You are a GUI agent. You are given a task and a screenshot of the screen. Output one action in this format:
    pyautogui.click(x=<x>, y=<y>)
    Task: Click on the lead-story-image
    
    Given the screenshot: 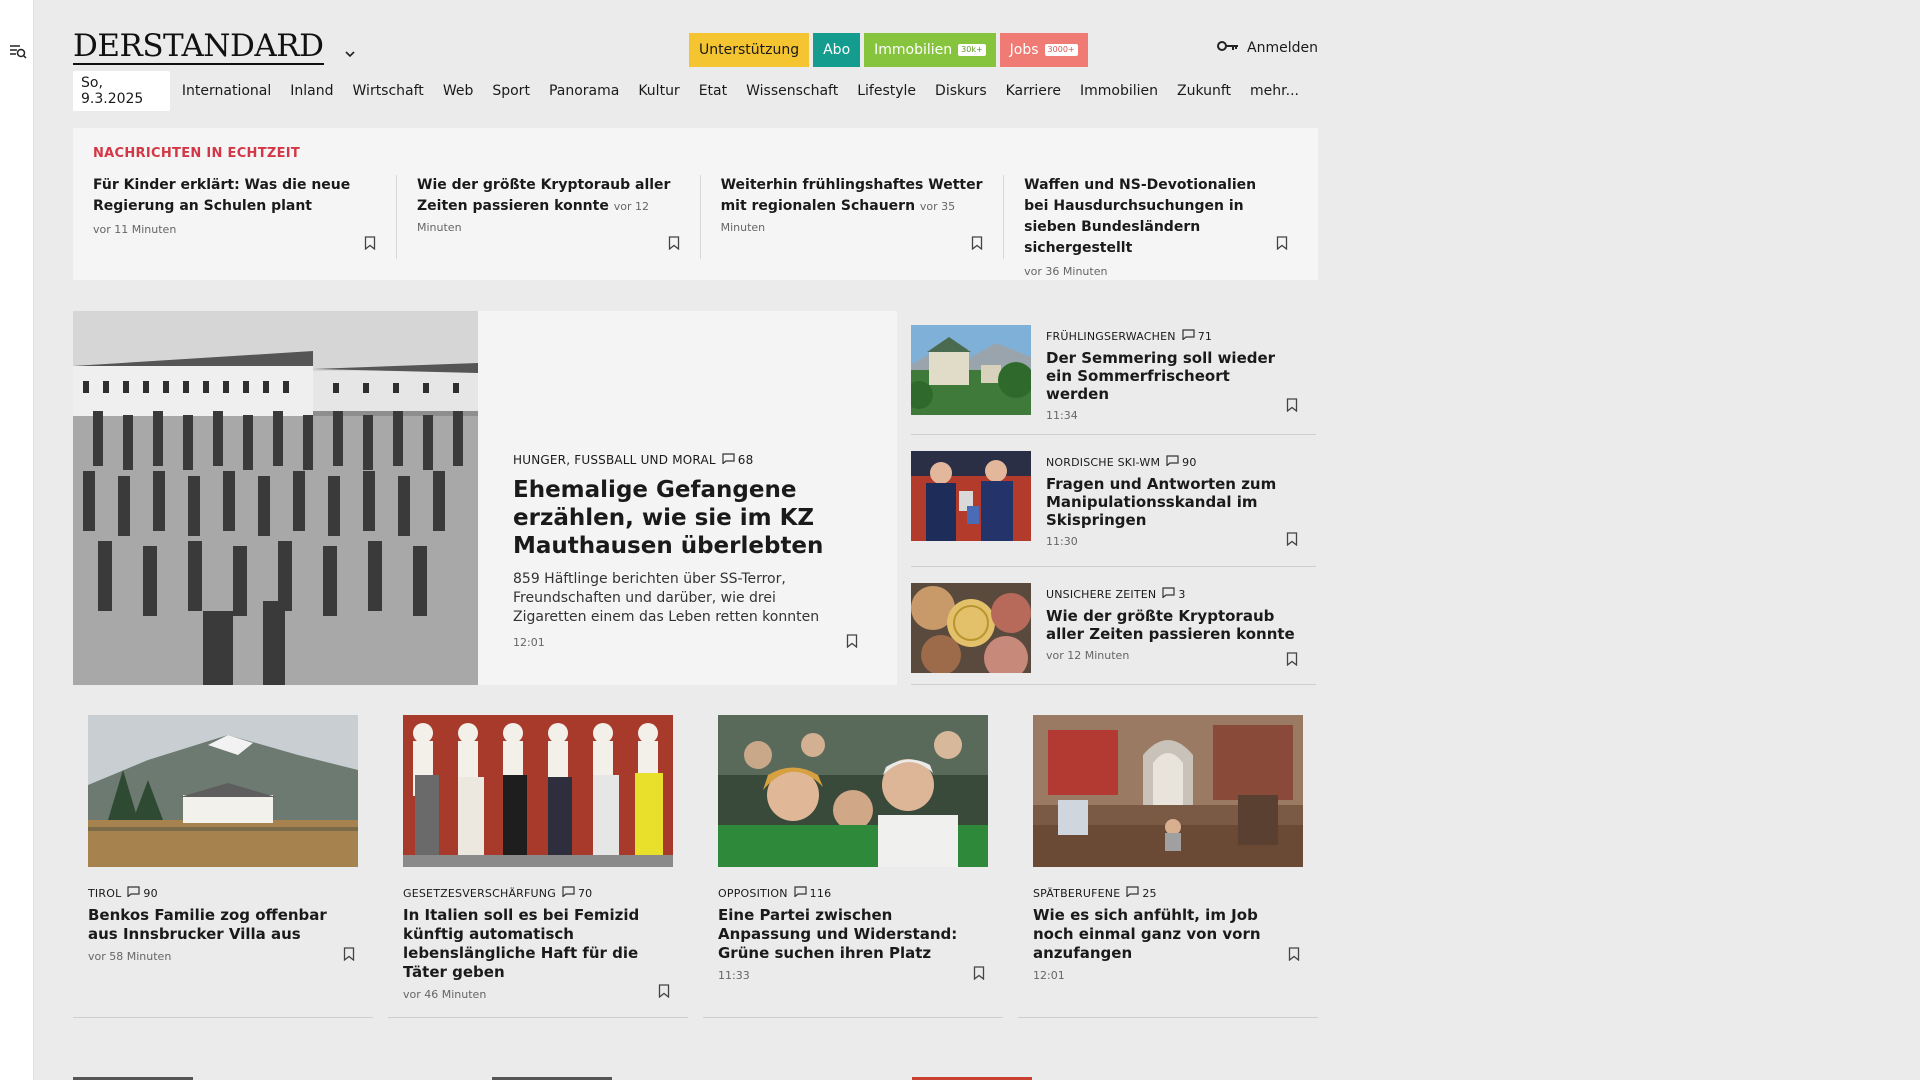 What is the action you would take?
    pyautogui.click(x=275, y=498)
    